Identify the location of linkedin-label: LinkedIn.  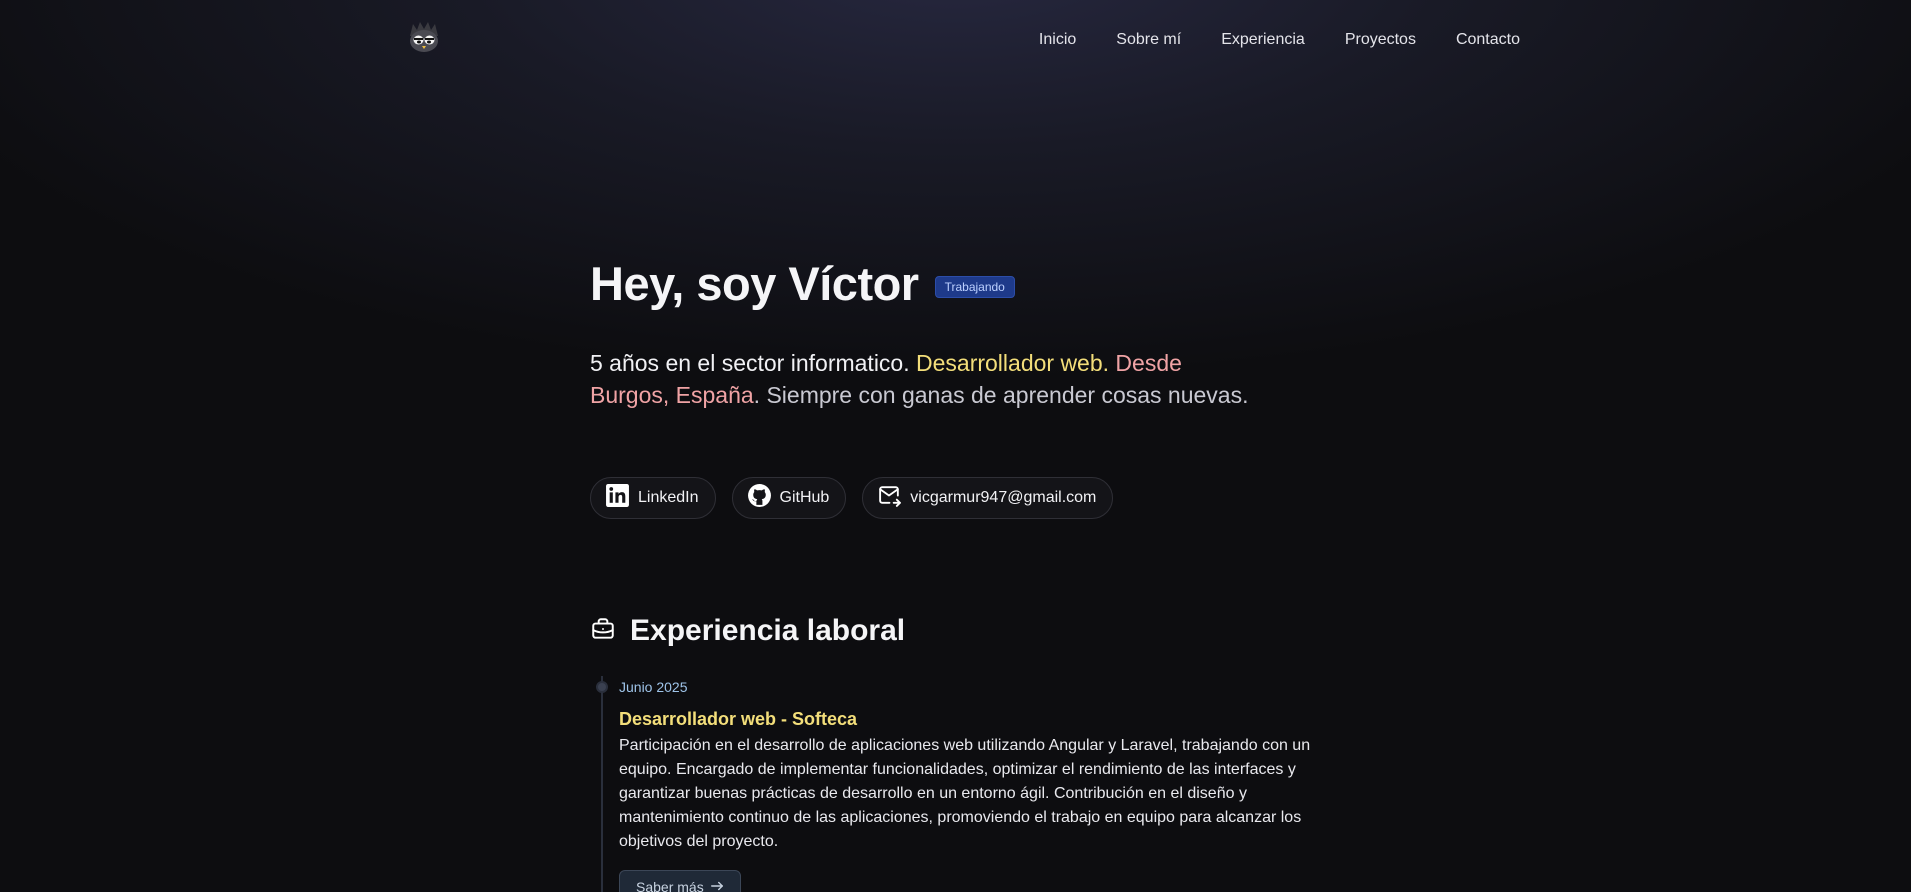
(668, 497).